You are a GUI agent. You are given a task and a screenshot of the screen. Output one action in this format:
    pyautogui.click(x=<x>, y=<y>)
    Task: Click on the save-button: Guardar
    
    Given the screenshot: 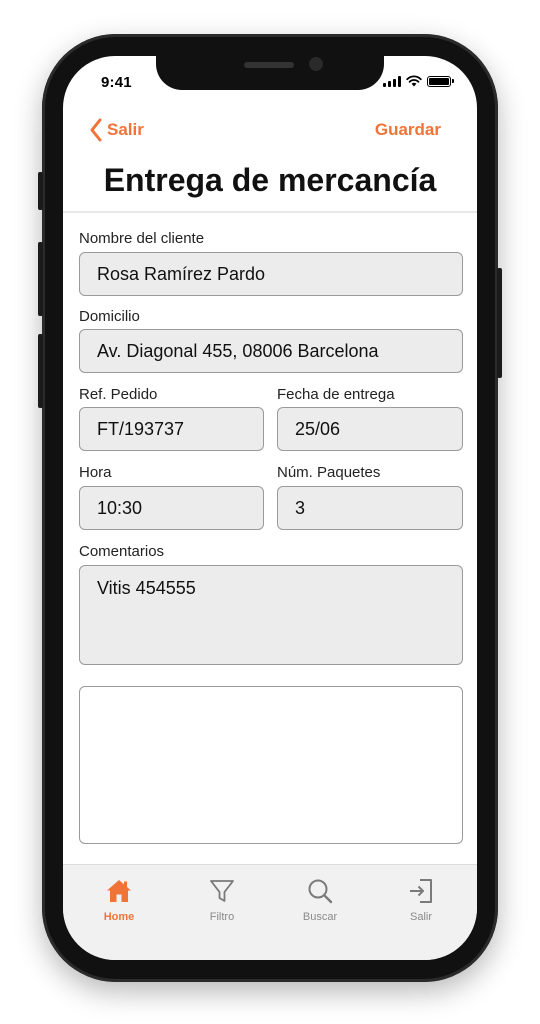 What is the action you would take?
    pyautogui.click(x=408, y=130)
    